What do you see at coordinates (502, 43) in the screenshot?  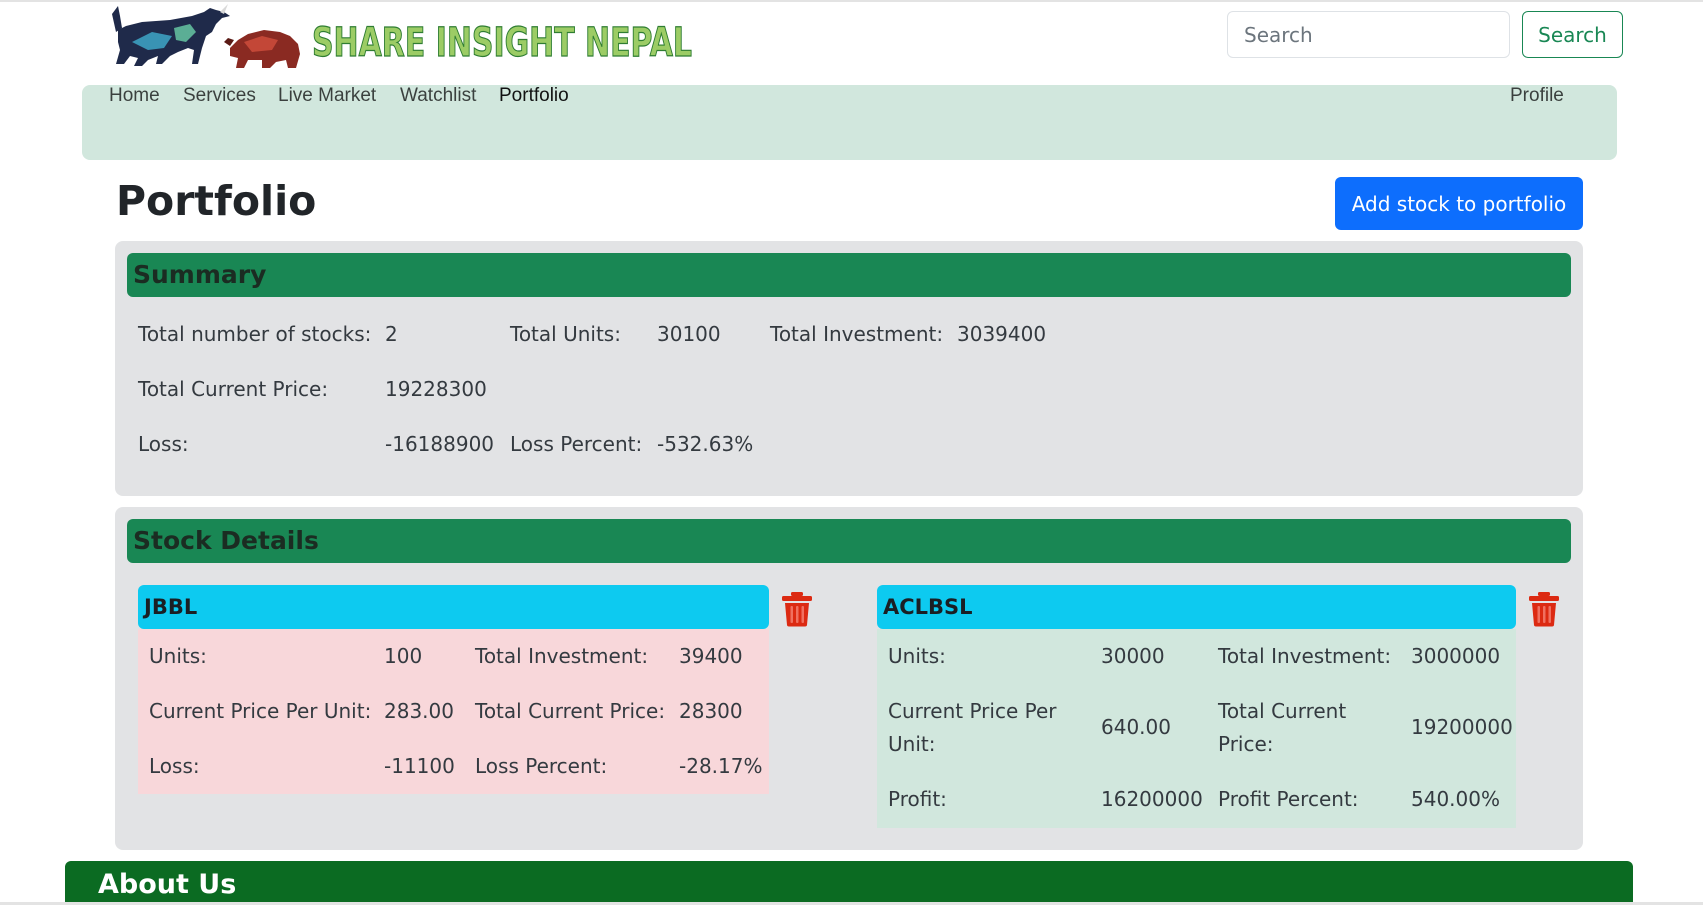 I see `logo-text: SHARE INSIGHT NEPAL` at bounding box center [502, 43].